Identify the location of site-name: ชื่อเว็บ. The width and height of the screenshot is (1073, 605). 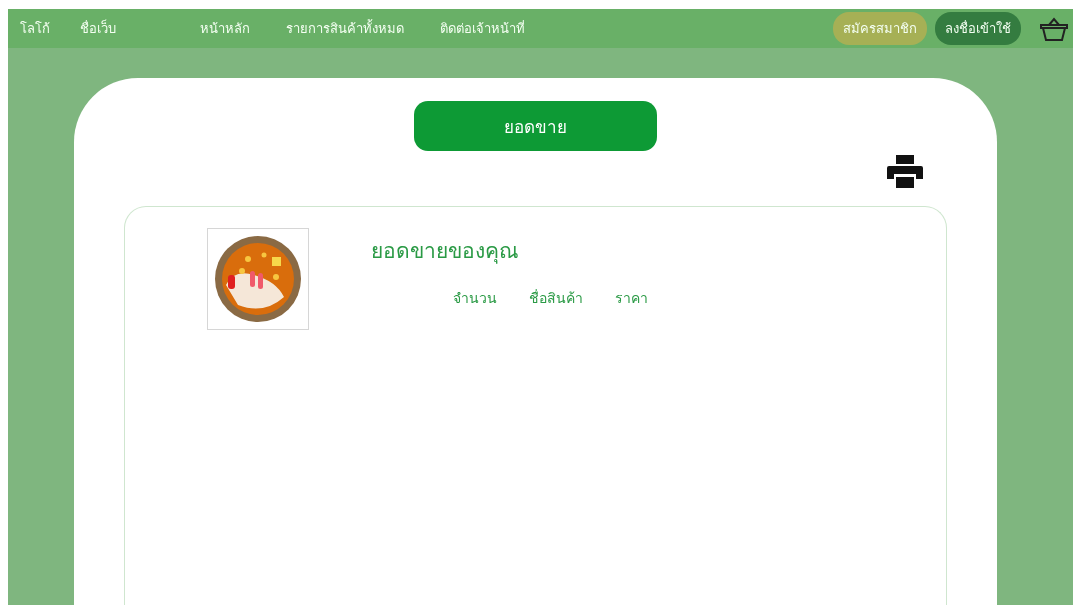
(98, 28).